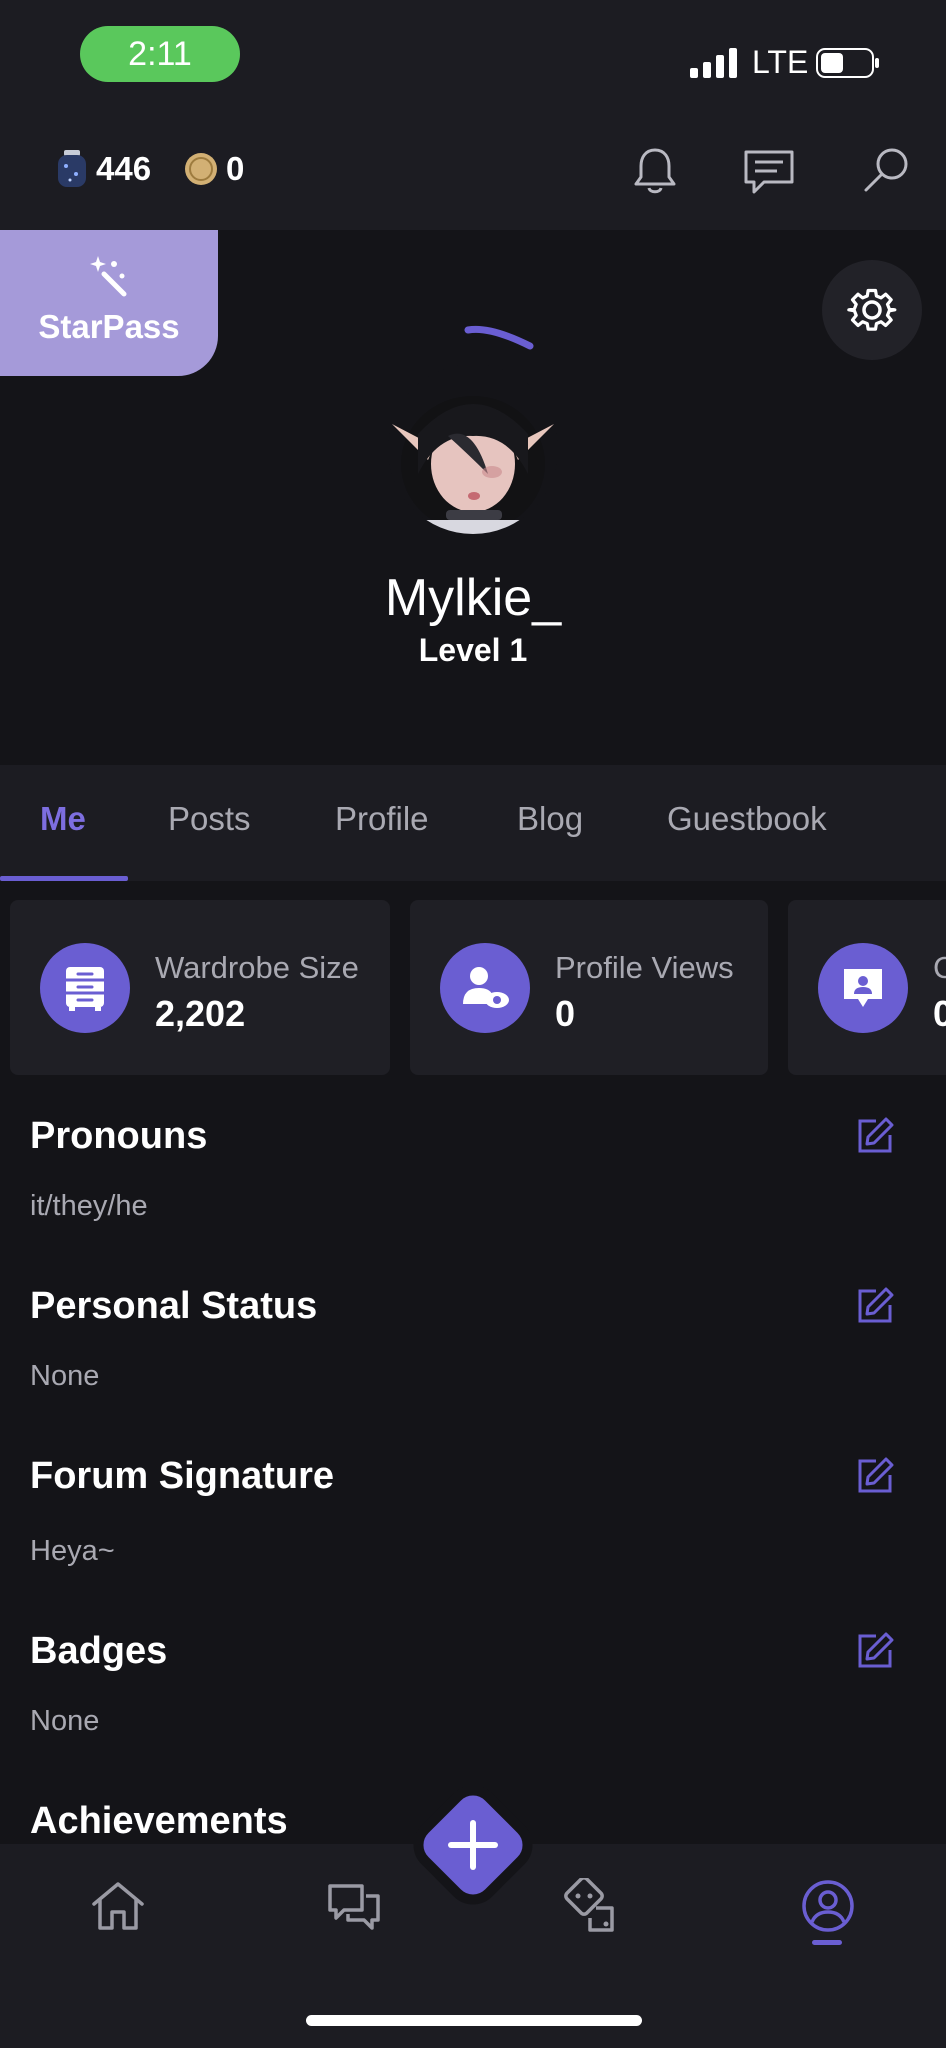 The image size is (946, 2048). What do you see at coordinates (939, 967) in the screenshot?
I see `stat-label-third: C` at bounding box center [939, 967].